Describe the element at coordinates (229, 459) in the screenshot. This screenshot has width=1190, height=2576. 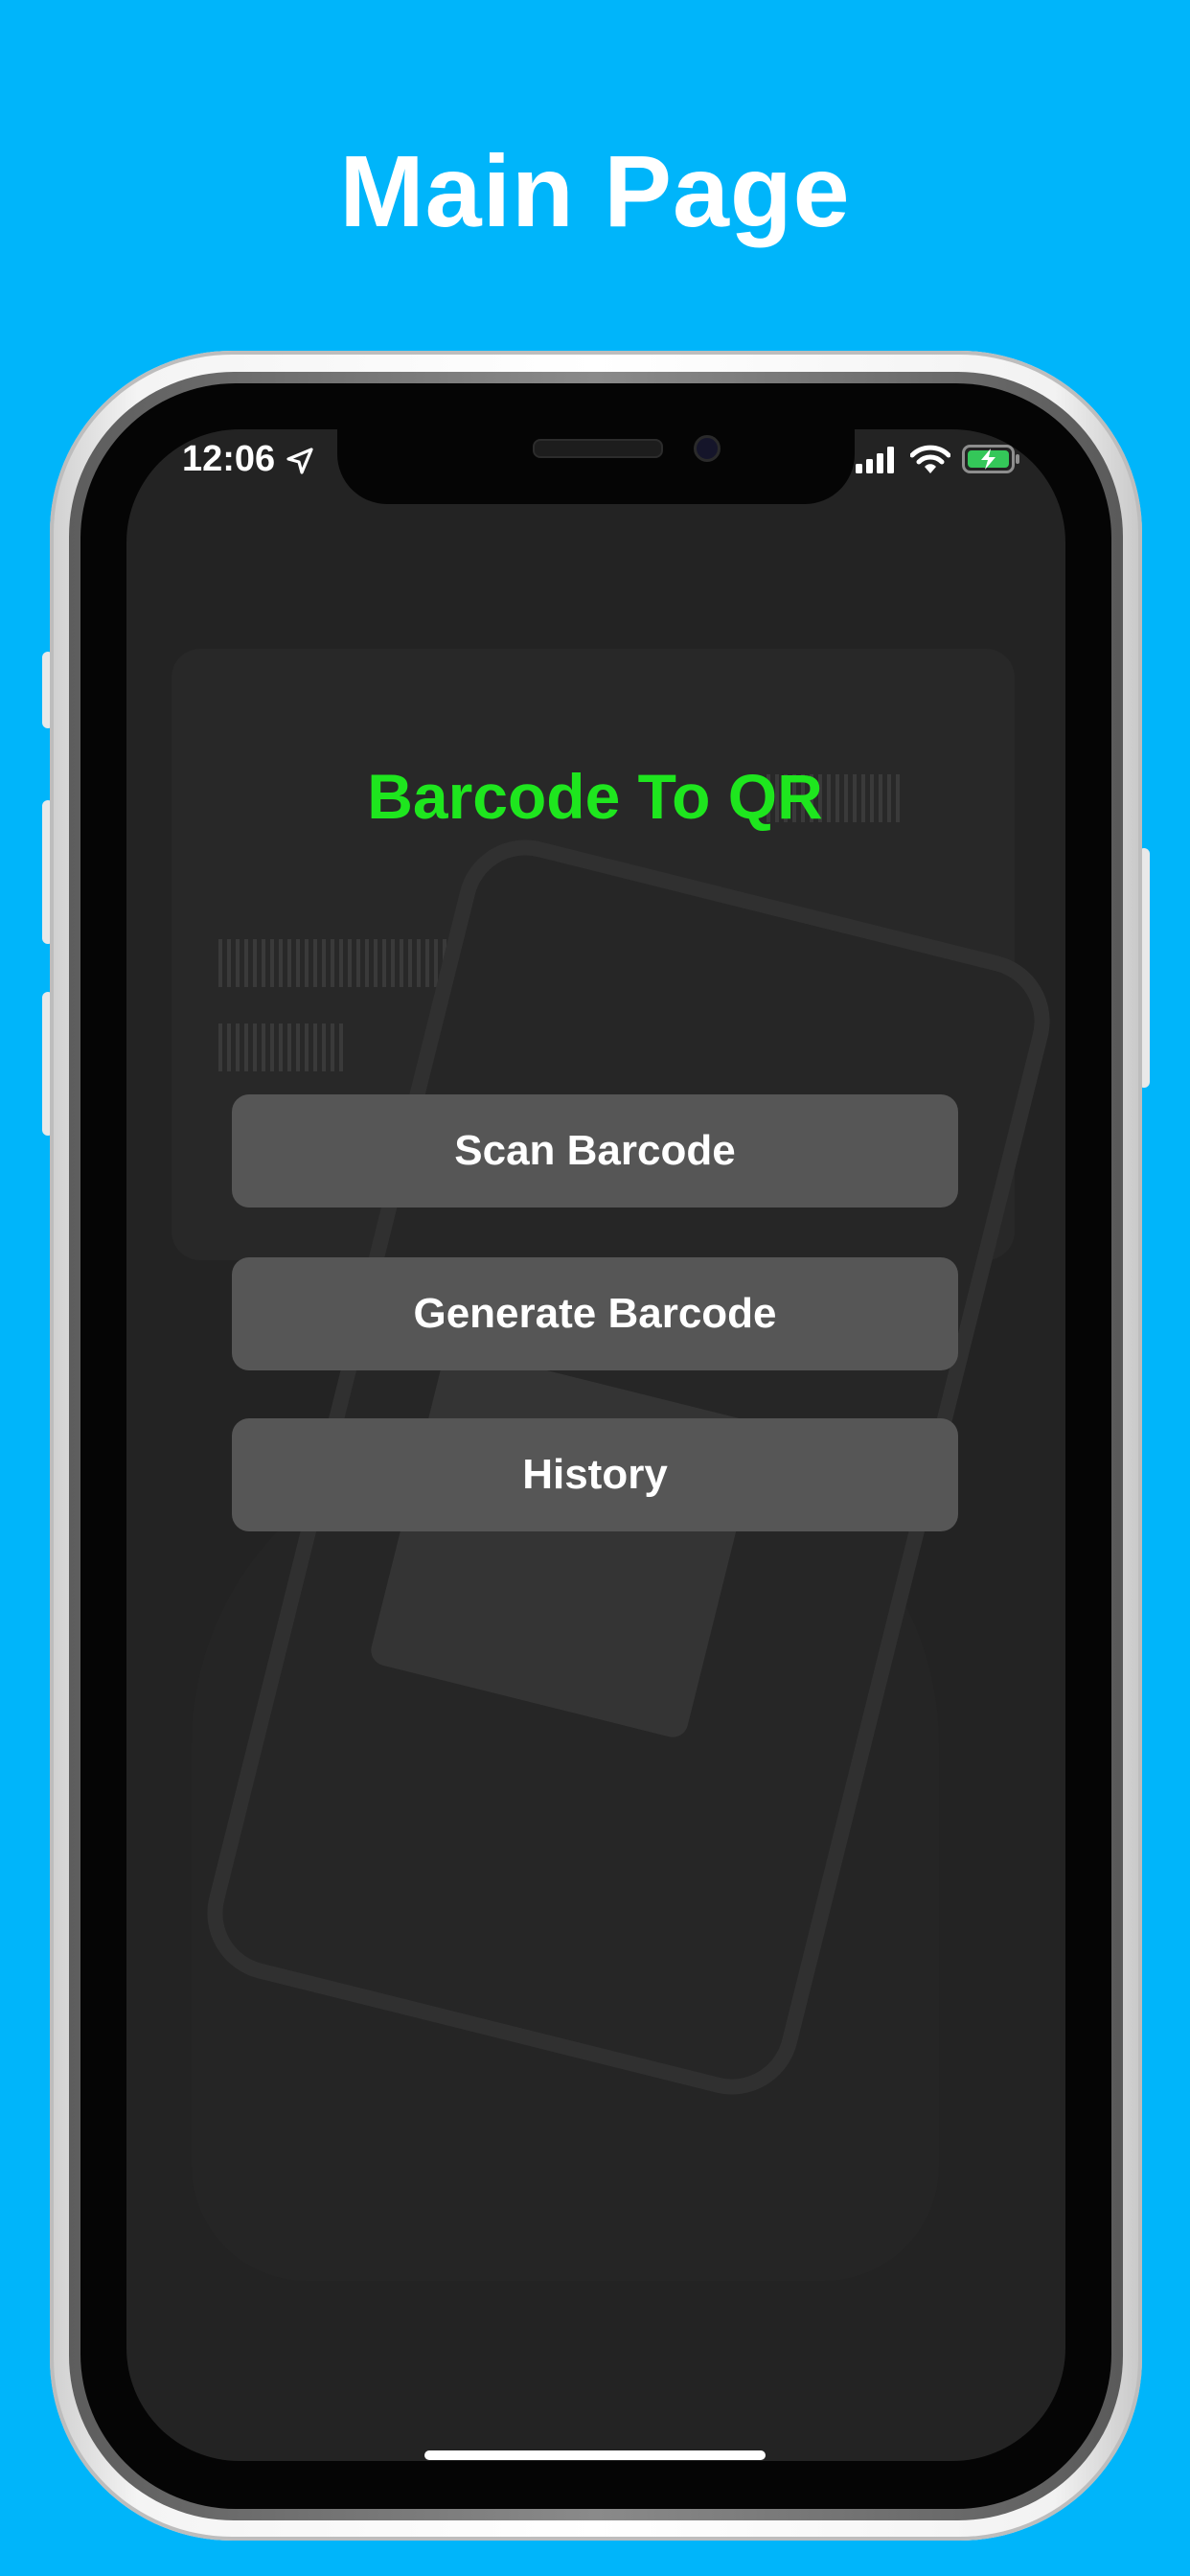
I see `status-time: 12:06` at that location.